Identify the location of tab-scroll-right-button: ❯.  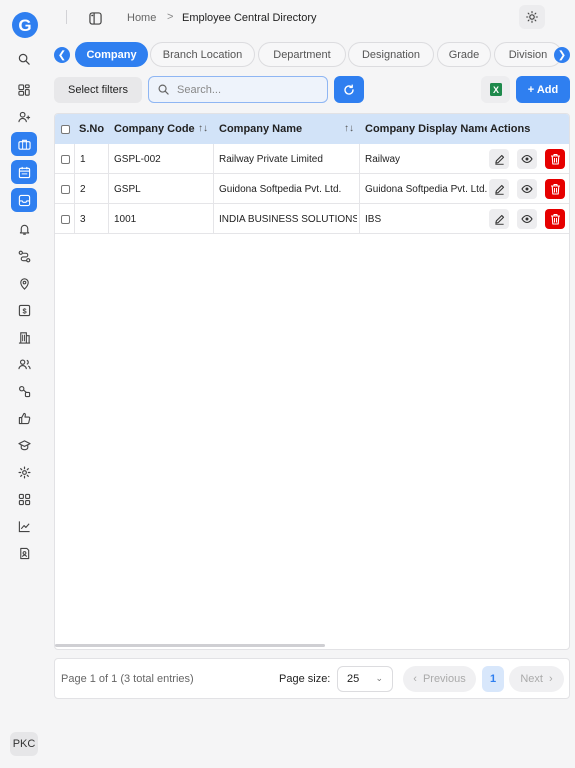
(562, 55).